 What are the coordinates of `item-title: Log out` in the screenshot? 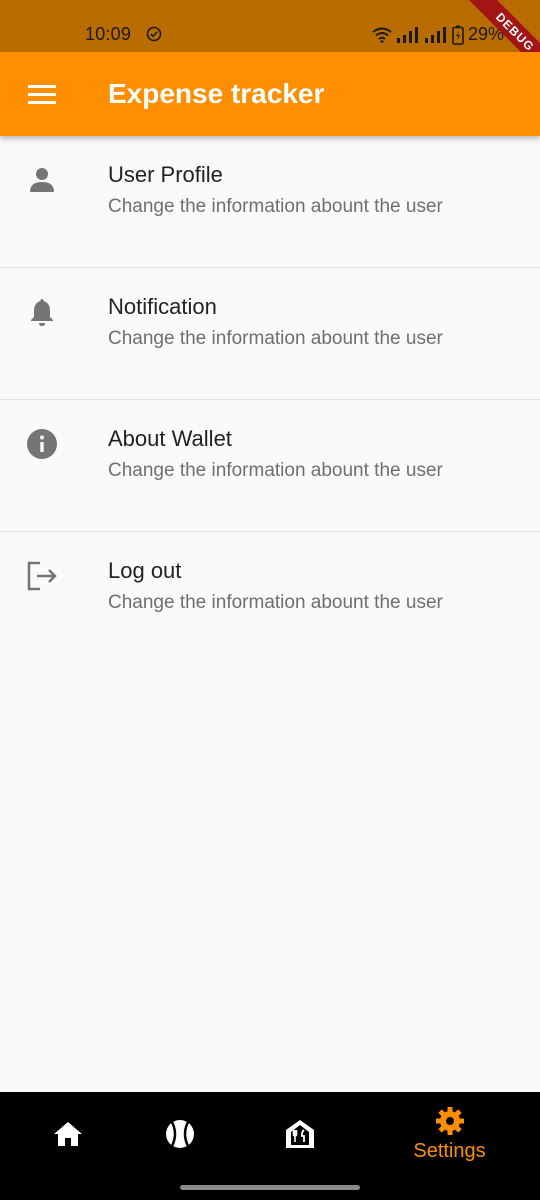 It's located at (145, 570).